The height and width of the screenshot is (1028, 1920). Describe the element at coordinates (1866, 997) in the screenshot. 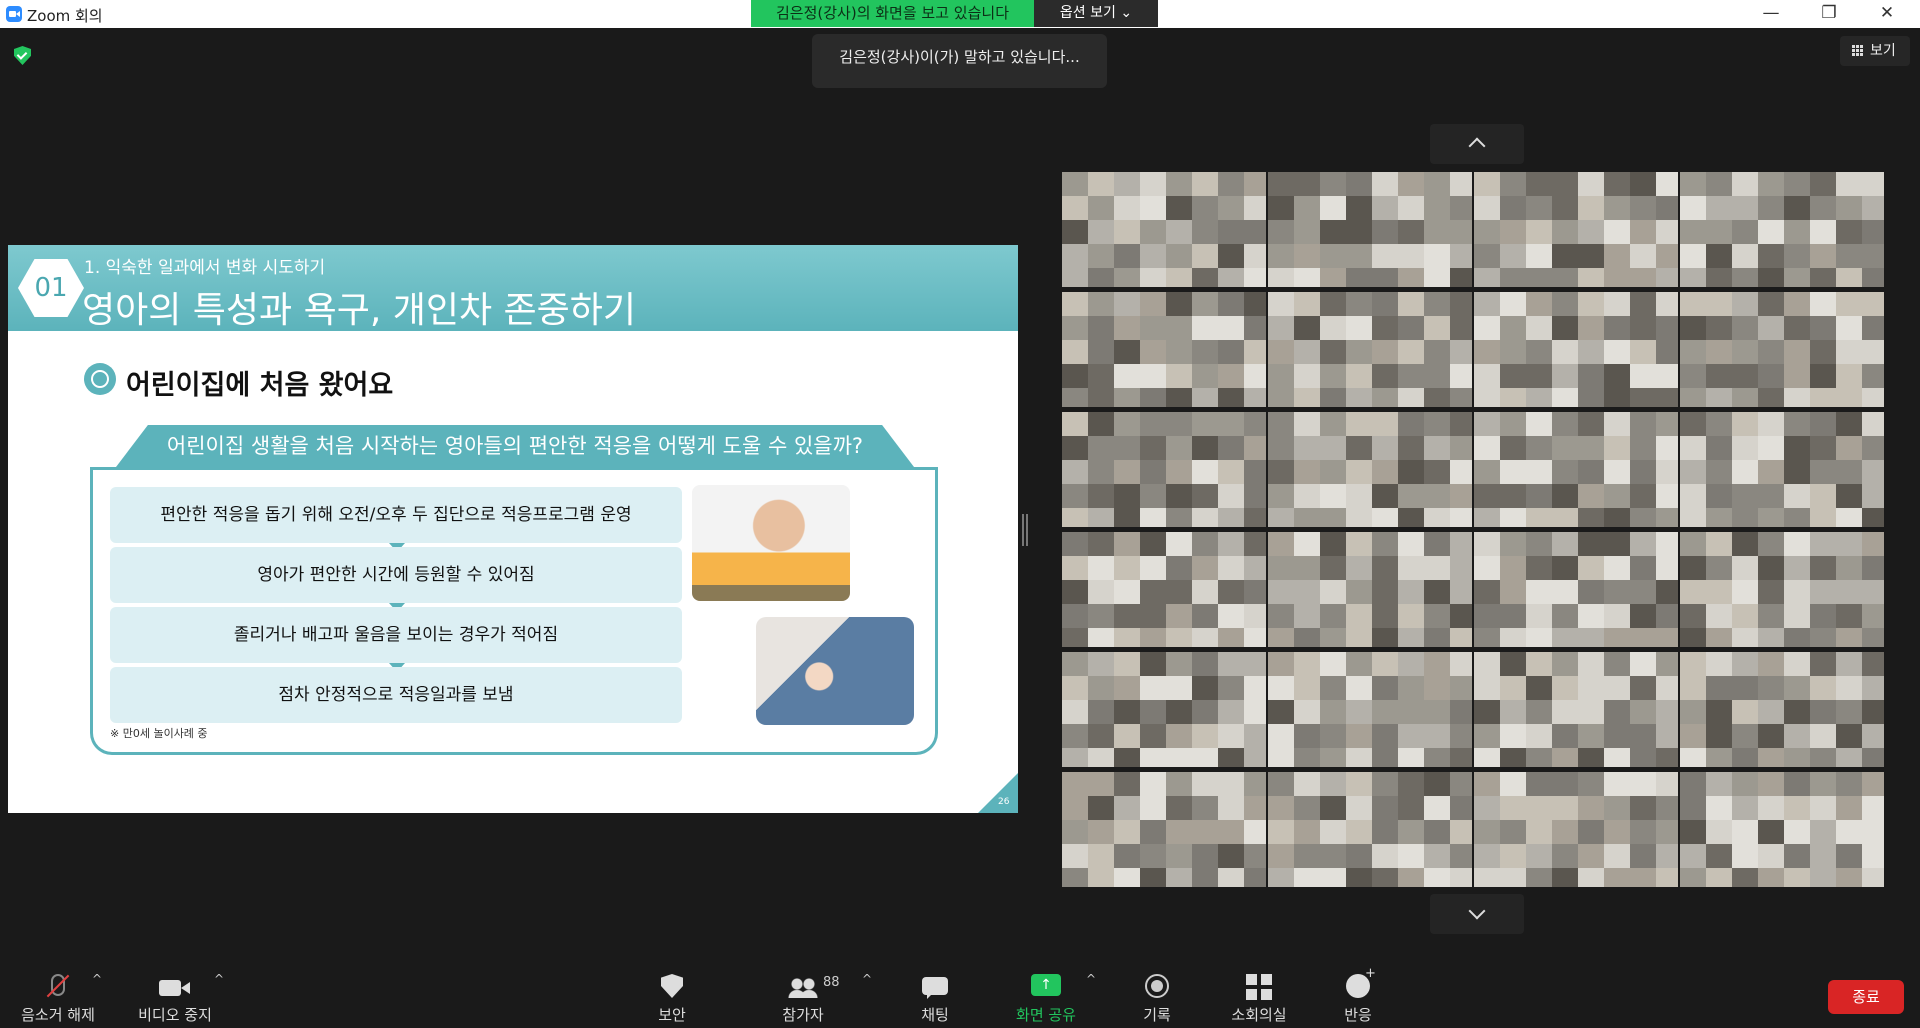

I see `end-meeting-button: 종료` at that location.